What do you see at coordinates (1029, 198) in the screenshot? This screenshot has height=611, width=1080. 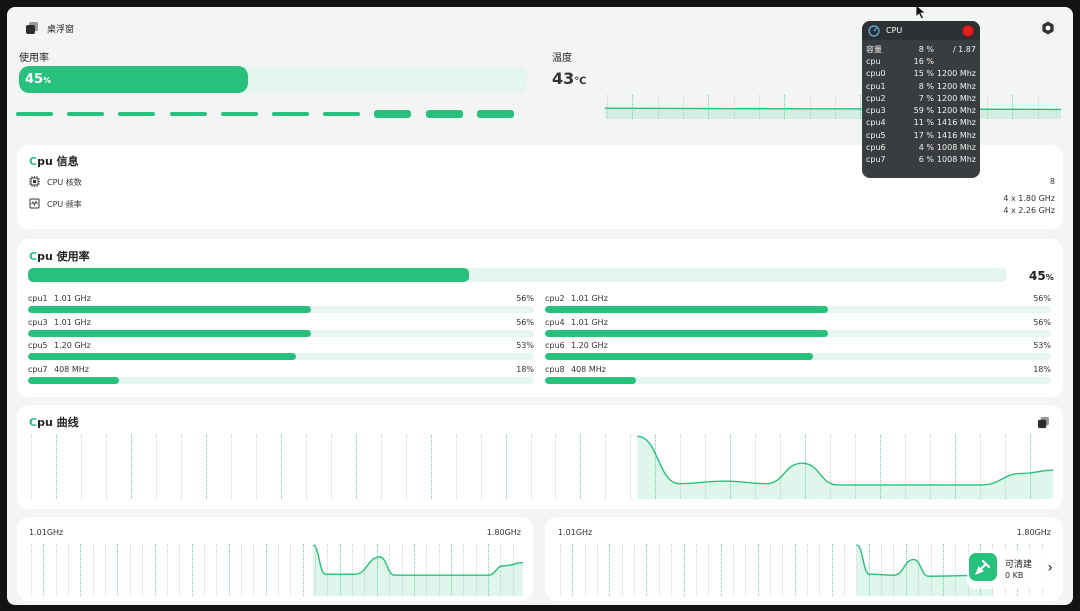 I see `cpu-freq-value-1: 4 x 1.80 GHz` at bounding box center [1029, 198].